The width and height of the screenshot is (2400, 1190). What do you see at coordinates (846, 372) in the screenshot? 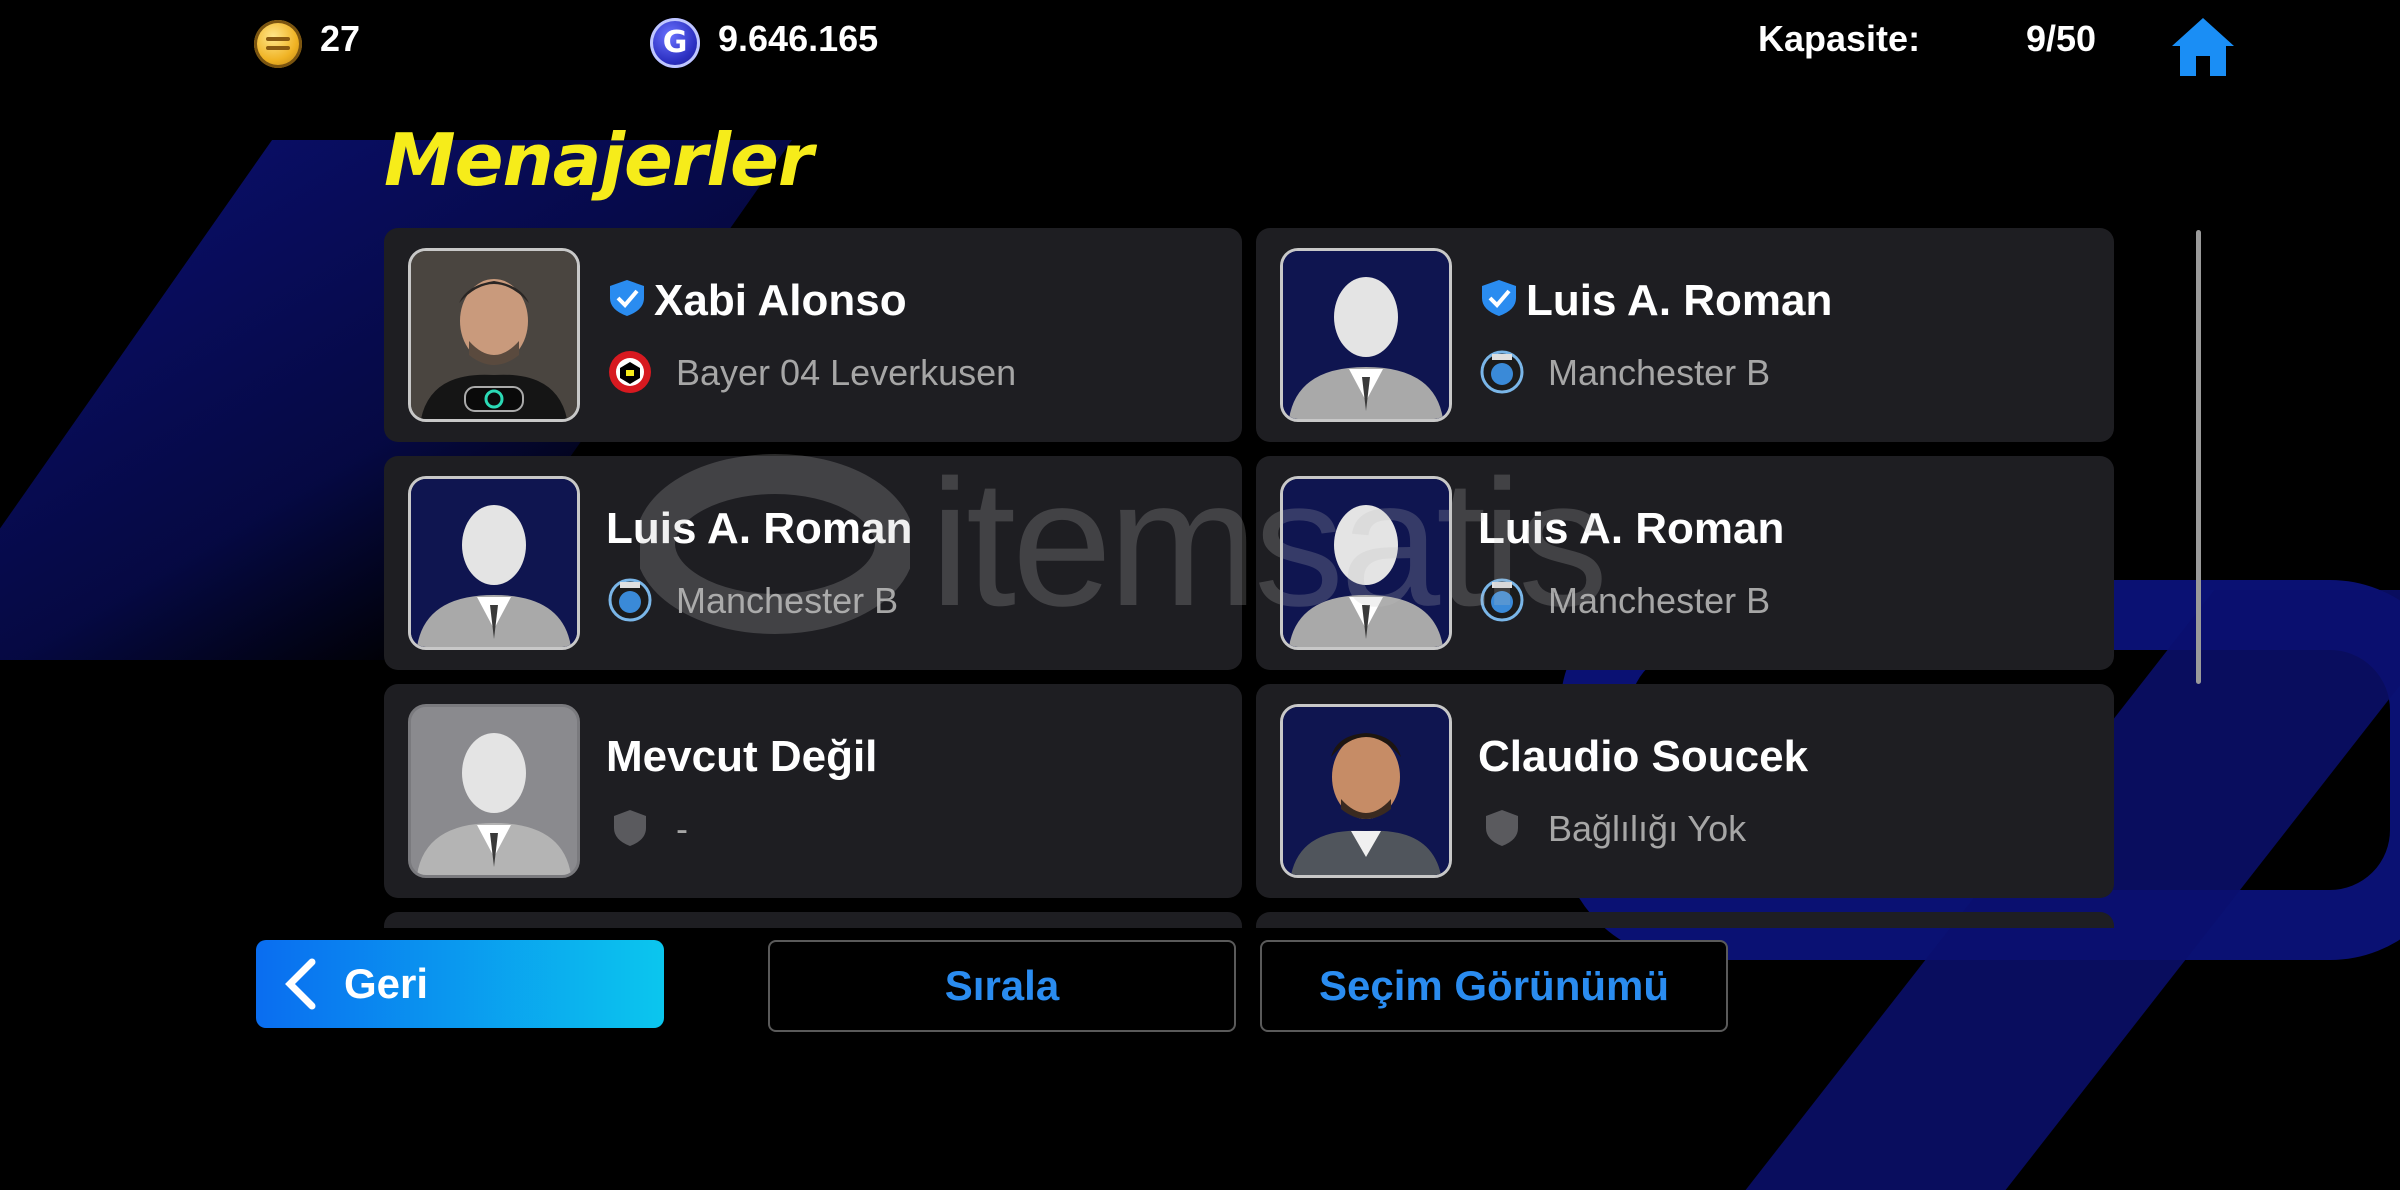
I see `team-name: Bayer 04 Leverkusen` at bounding box center [846, 372].